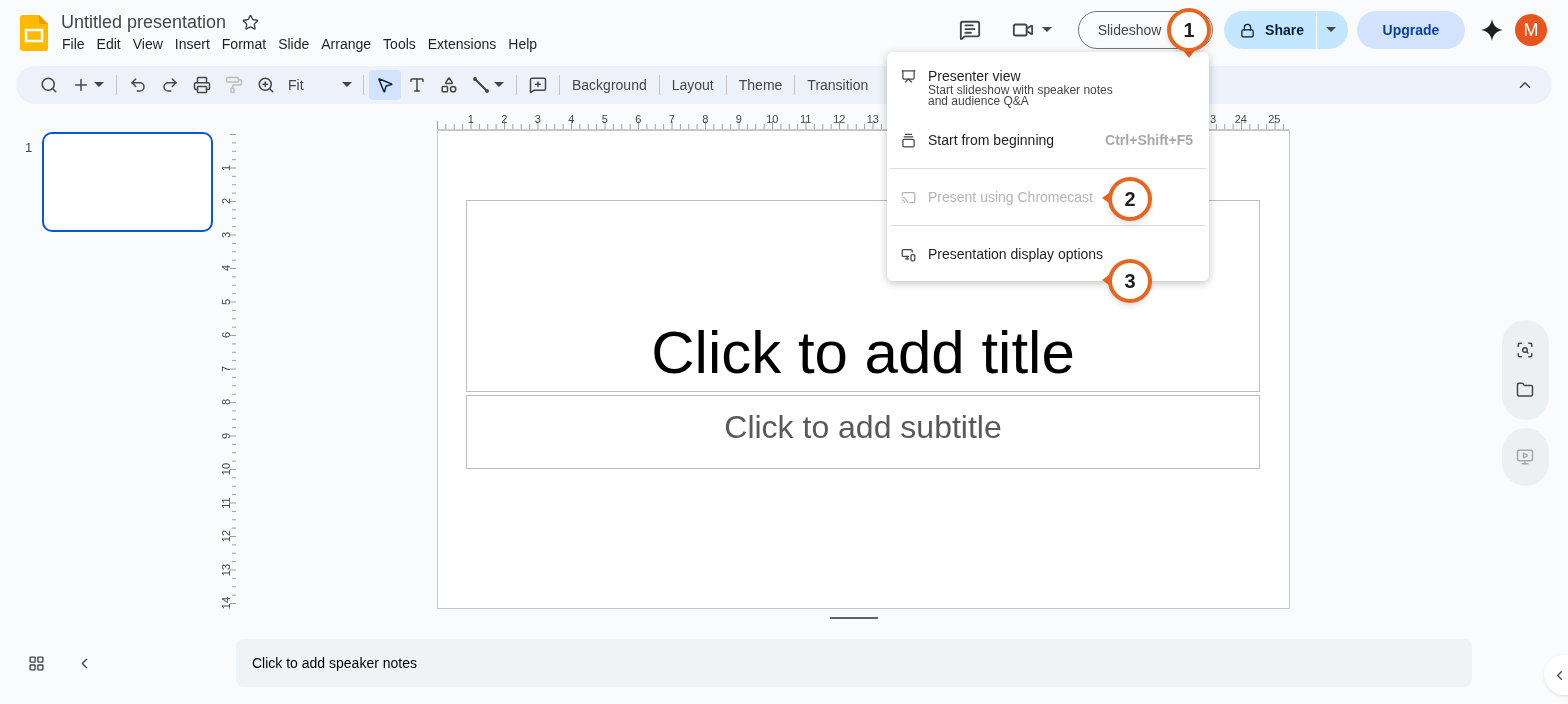  What do you see at coordinates (36, 663) in the screenshot?
I see `grid-view-icon` at bounding box center [36, 663].